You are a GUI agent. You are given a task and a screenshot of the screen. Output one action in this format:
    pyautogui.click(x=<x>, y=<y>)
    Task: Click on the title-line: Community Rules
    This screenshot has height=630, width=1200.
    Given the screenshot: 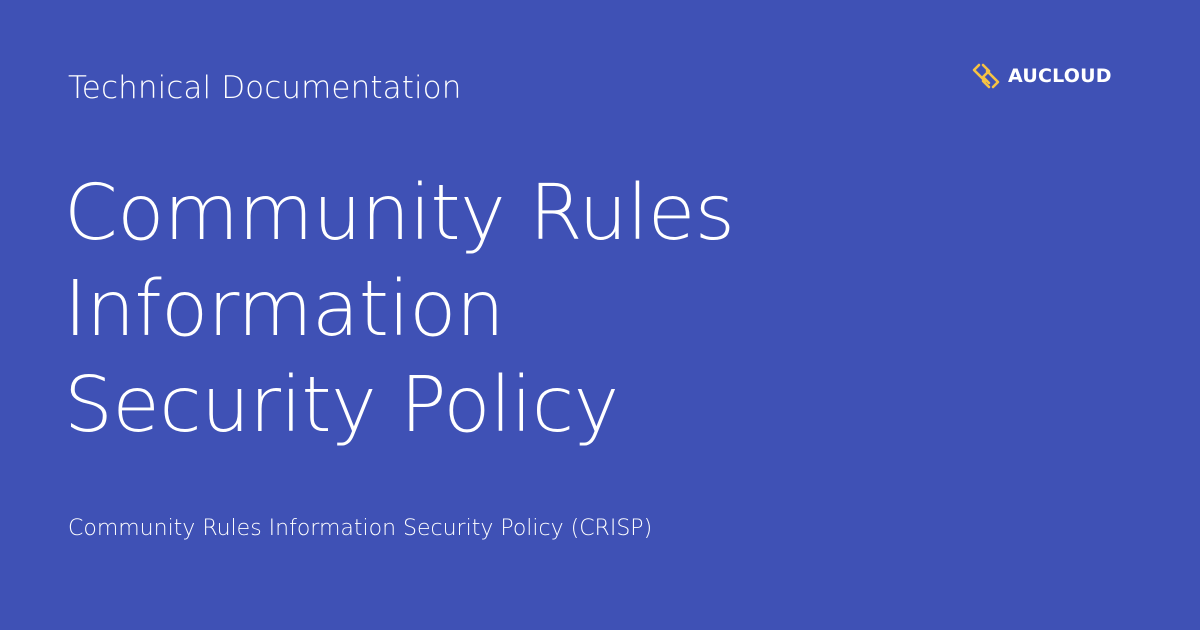 What is the action you would take?
    pyautogui.click(x=399, y=213)
    